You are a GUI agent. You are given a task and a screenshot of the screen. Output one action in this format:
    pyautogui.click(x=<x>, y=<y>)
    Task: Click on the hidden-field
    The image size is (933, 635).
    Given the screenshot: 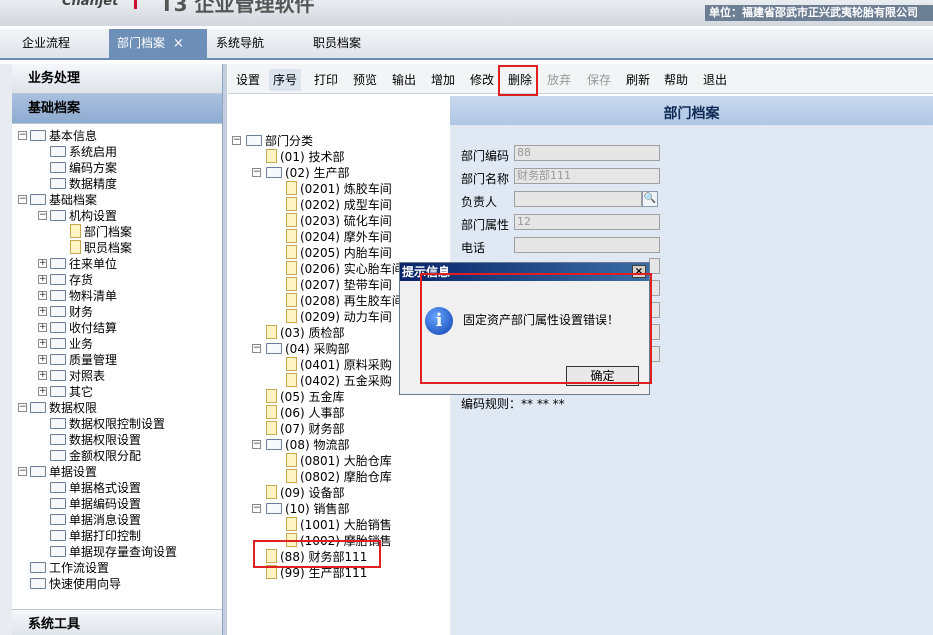 What is the action you would take?
    pyautogui.click(x=654, y=266)
    